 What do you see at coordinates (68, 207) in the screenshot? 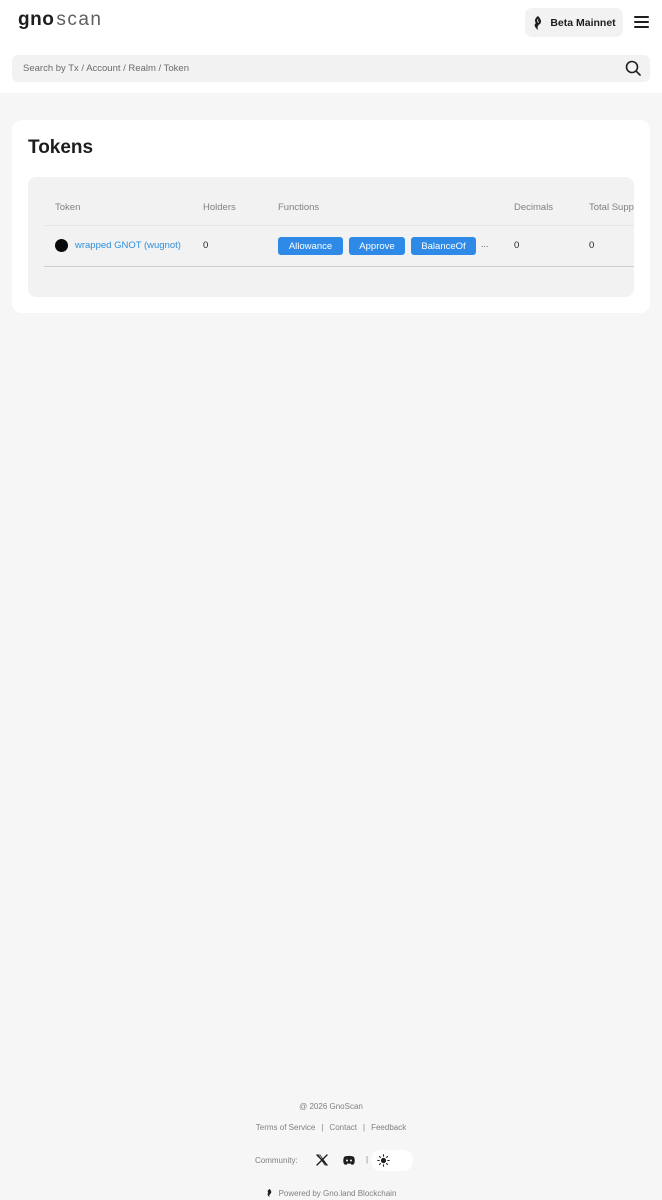
I see `column-header-token: Token` at bounding box center [68, 207].